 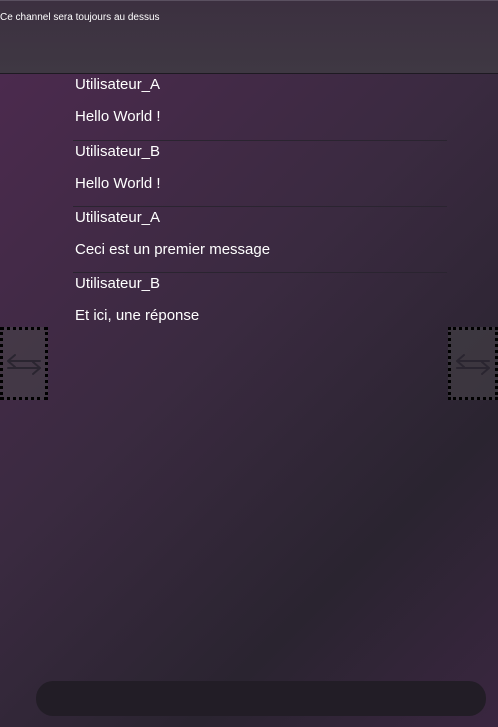 I want to click on message-item: Utilisateur_B Et ici, une réponse, so click(x=260, y=305).